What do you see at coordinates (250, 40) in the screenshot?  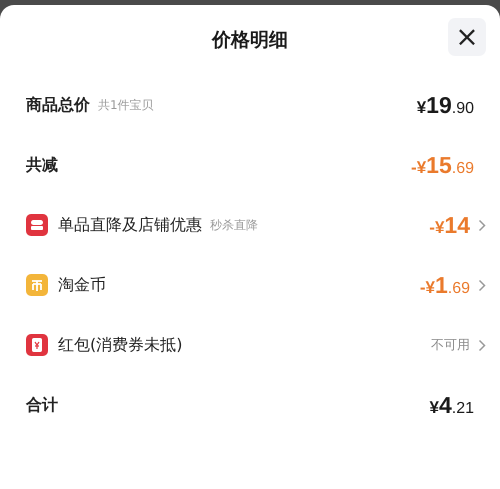 I see `sheet-title: 价格明细` at bounding box center [250, 40].